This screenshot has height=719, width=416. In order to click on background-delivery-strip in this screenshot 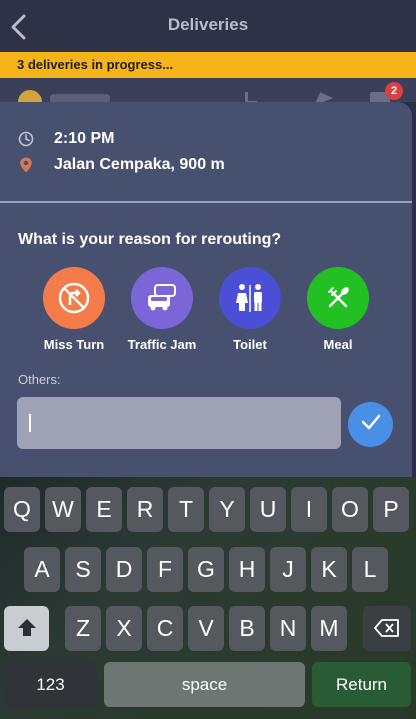, I will do `click(208, 90)`.